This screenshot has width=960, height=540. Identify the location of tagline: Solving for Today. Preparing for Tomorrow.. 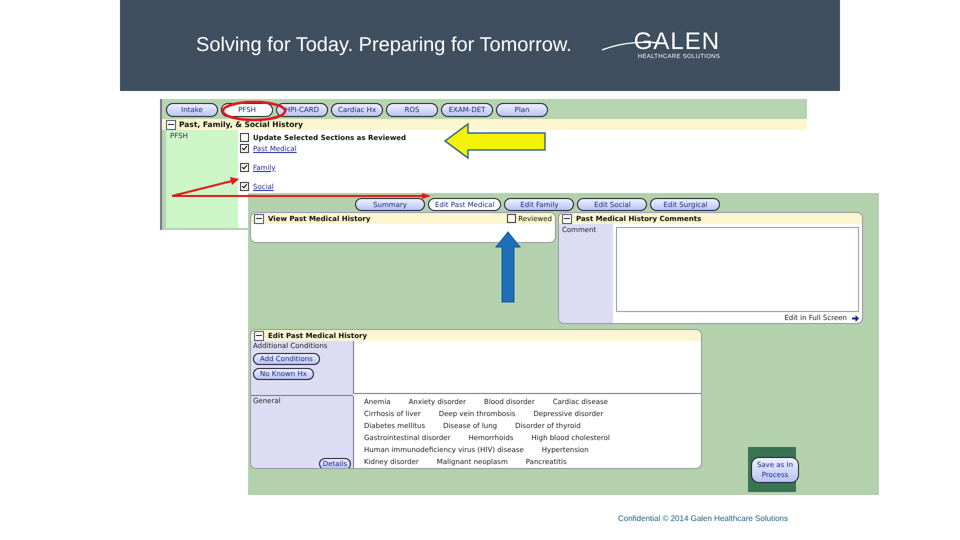
(384, 45).